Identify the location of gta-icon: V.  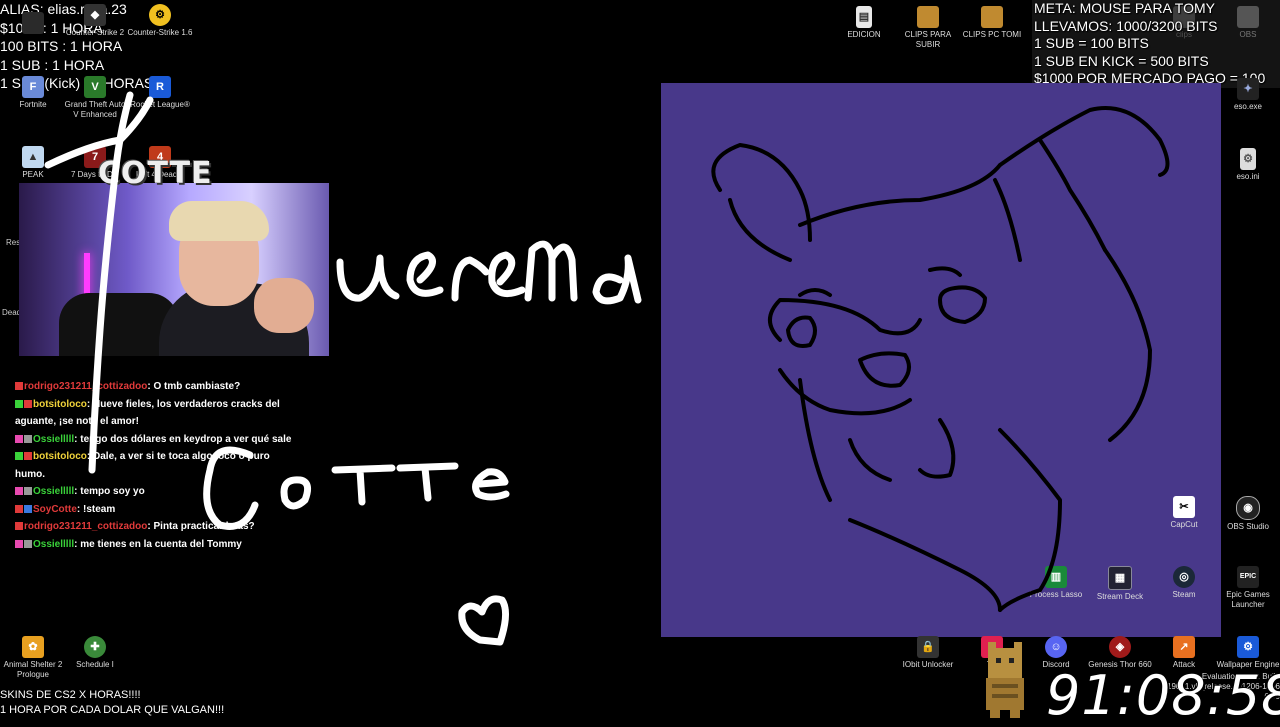
(95, 87).